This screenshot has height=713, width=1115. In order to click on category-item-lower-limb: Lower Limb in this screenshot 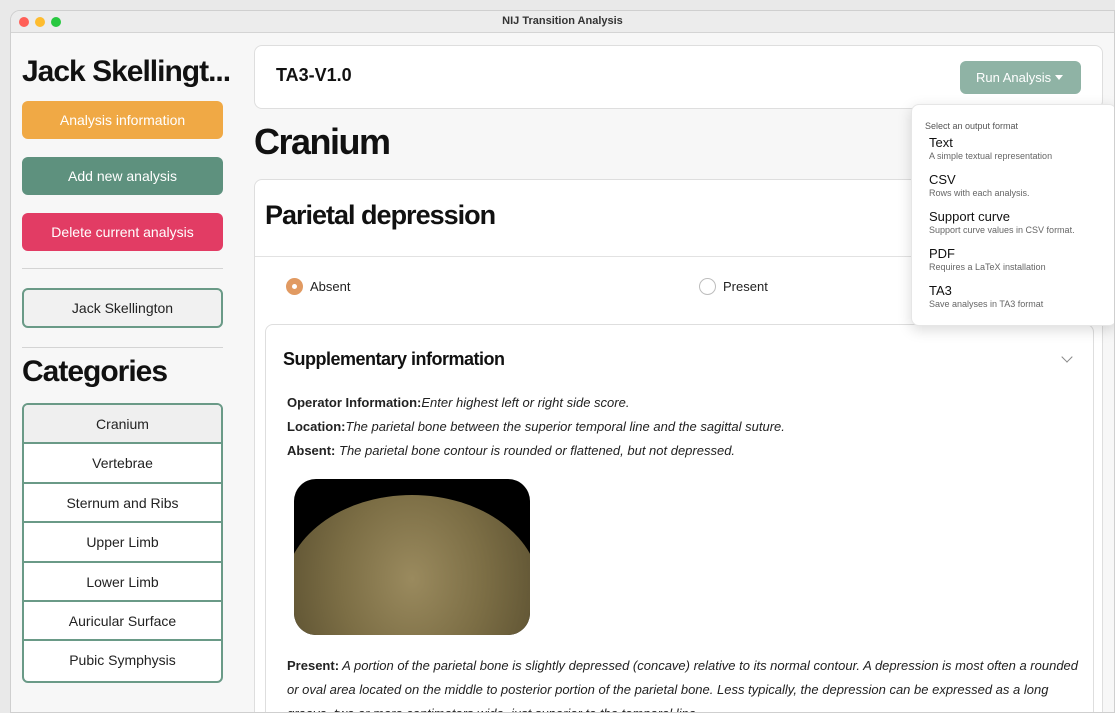, I will do `click(122, 582)`.